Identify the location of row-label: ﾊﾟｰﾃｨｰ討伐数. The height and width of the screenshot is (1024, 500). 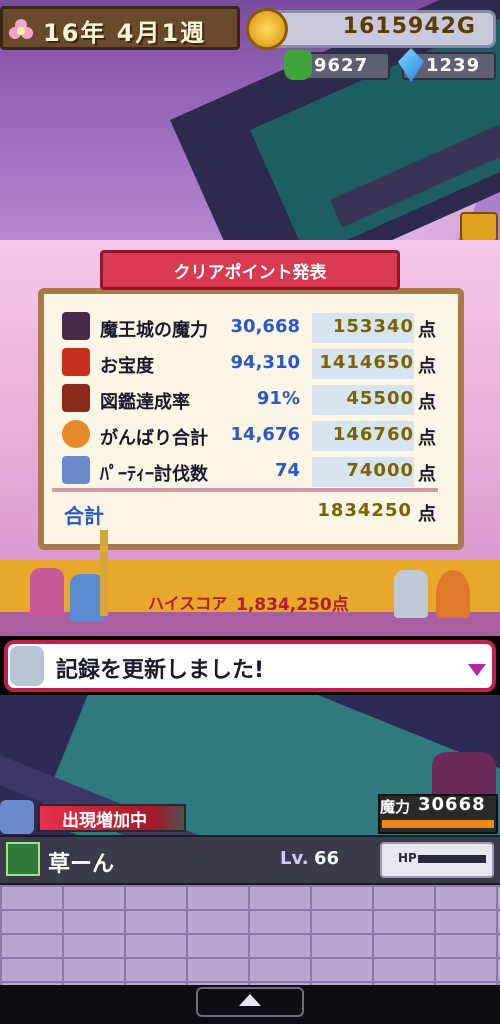
(154, 474).